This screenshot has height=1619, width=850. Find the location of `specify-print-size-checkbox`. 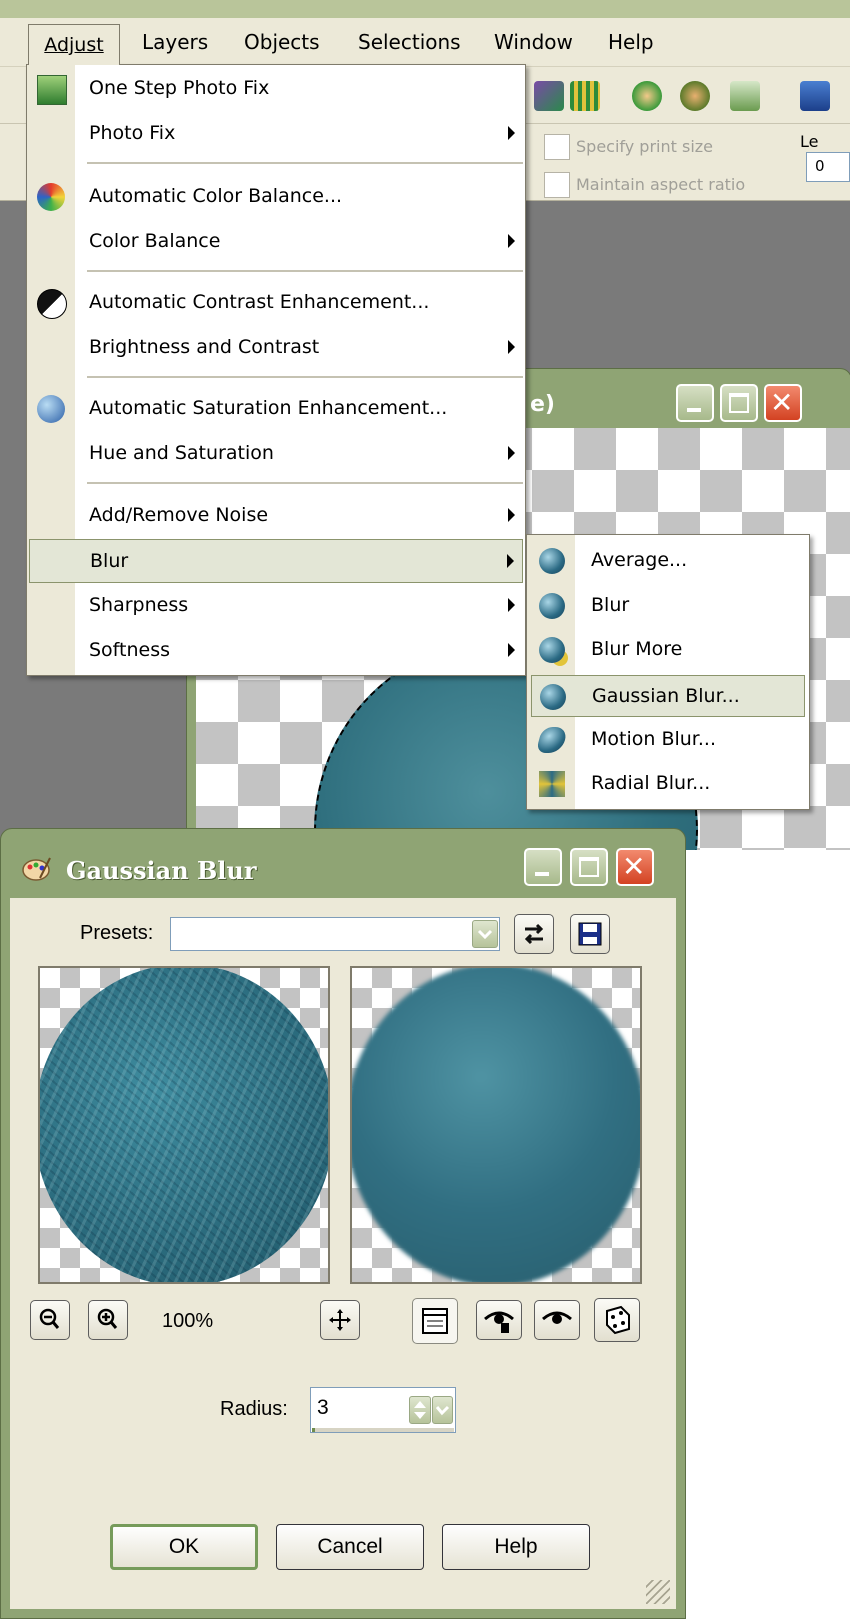

specify-print-size-checkbox is located at coordinates (557, 147).